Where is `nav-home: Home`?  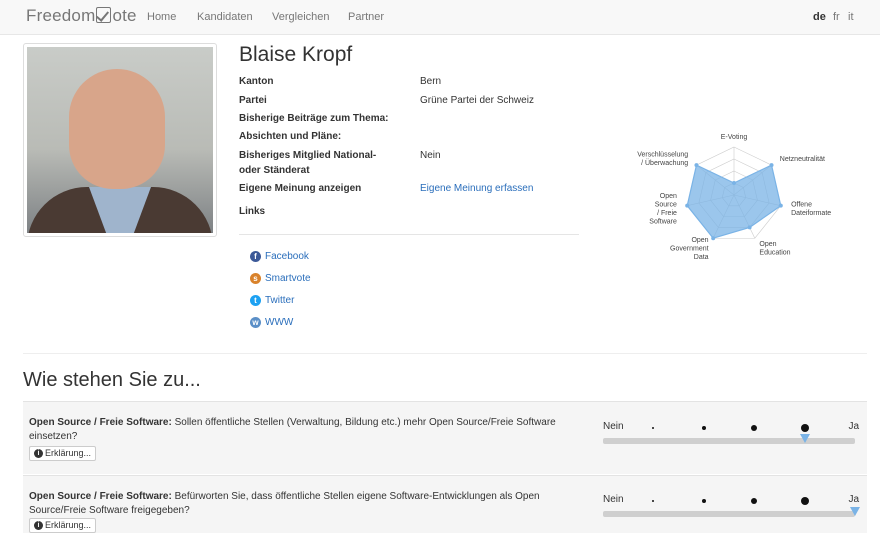 nav-home: Home is located at coordinates (161, 17).